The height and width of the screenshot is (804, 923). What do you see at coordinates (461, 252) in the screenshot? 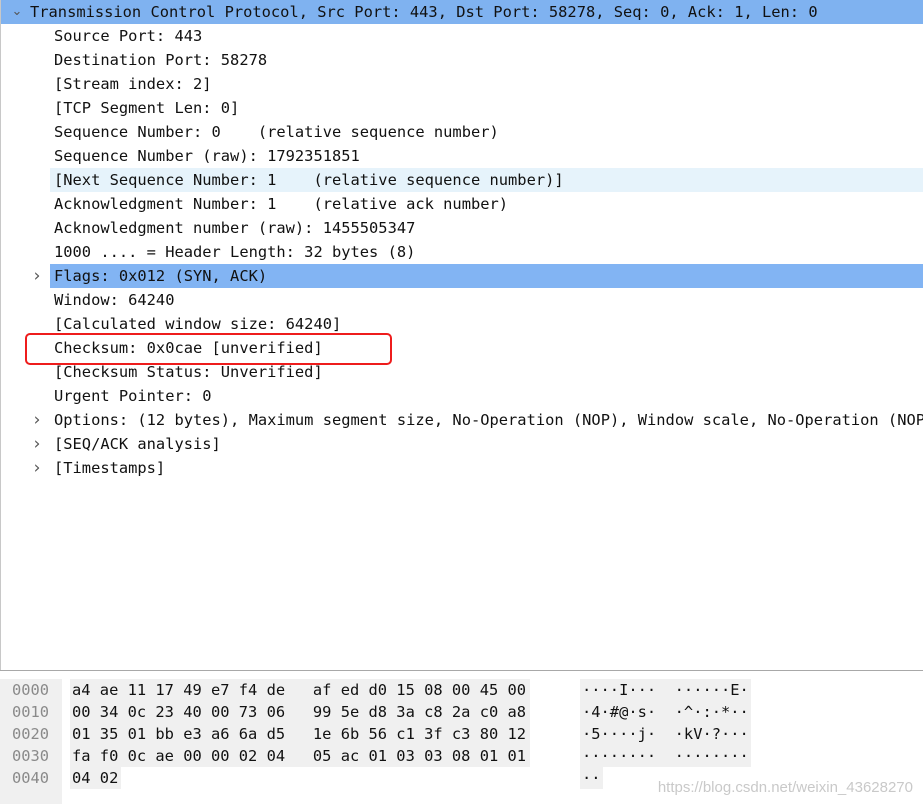
I see `tree-field-row: 1000 .... = Header Length: 32 bytes (8)` at bounding box center [461, 252].